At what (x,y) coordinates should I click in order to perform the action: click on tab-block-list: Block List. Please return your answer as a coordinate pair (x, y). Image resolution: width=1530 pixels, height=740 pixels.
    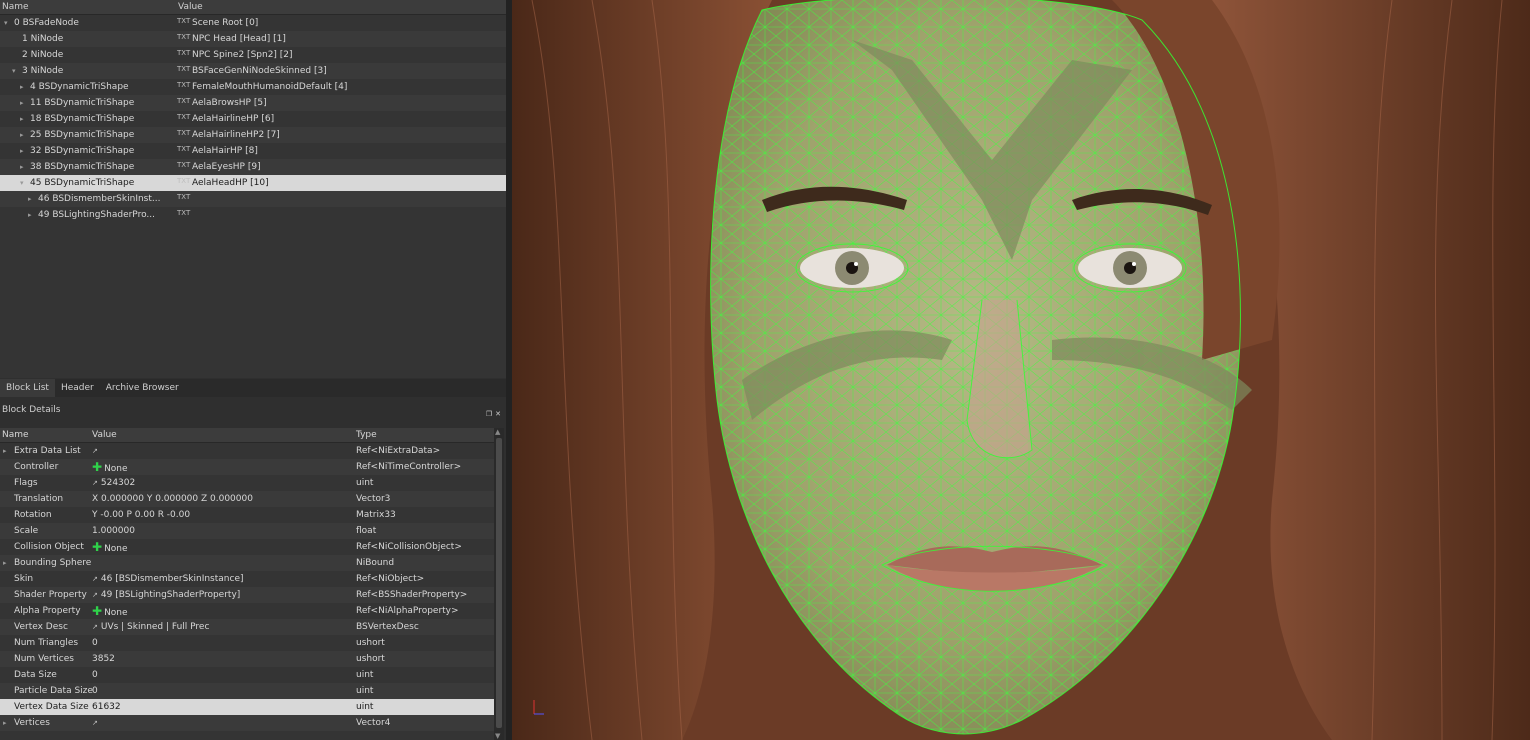
    Looking at the image, I should click on (27, 388).